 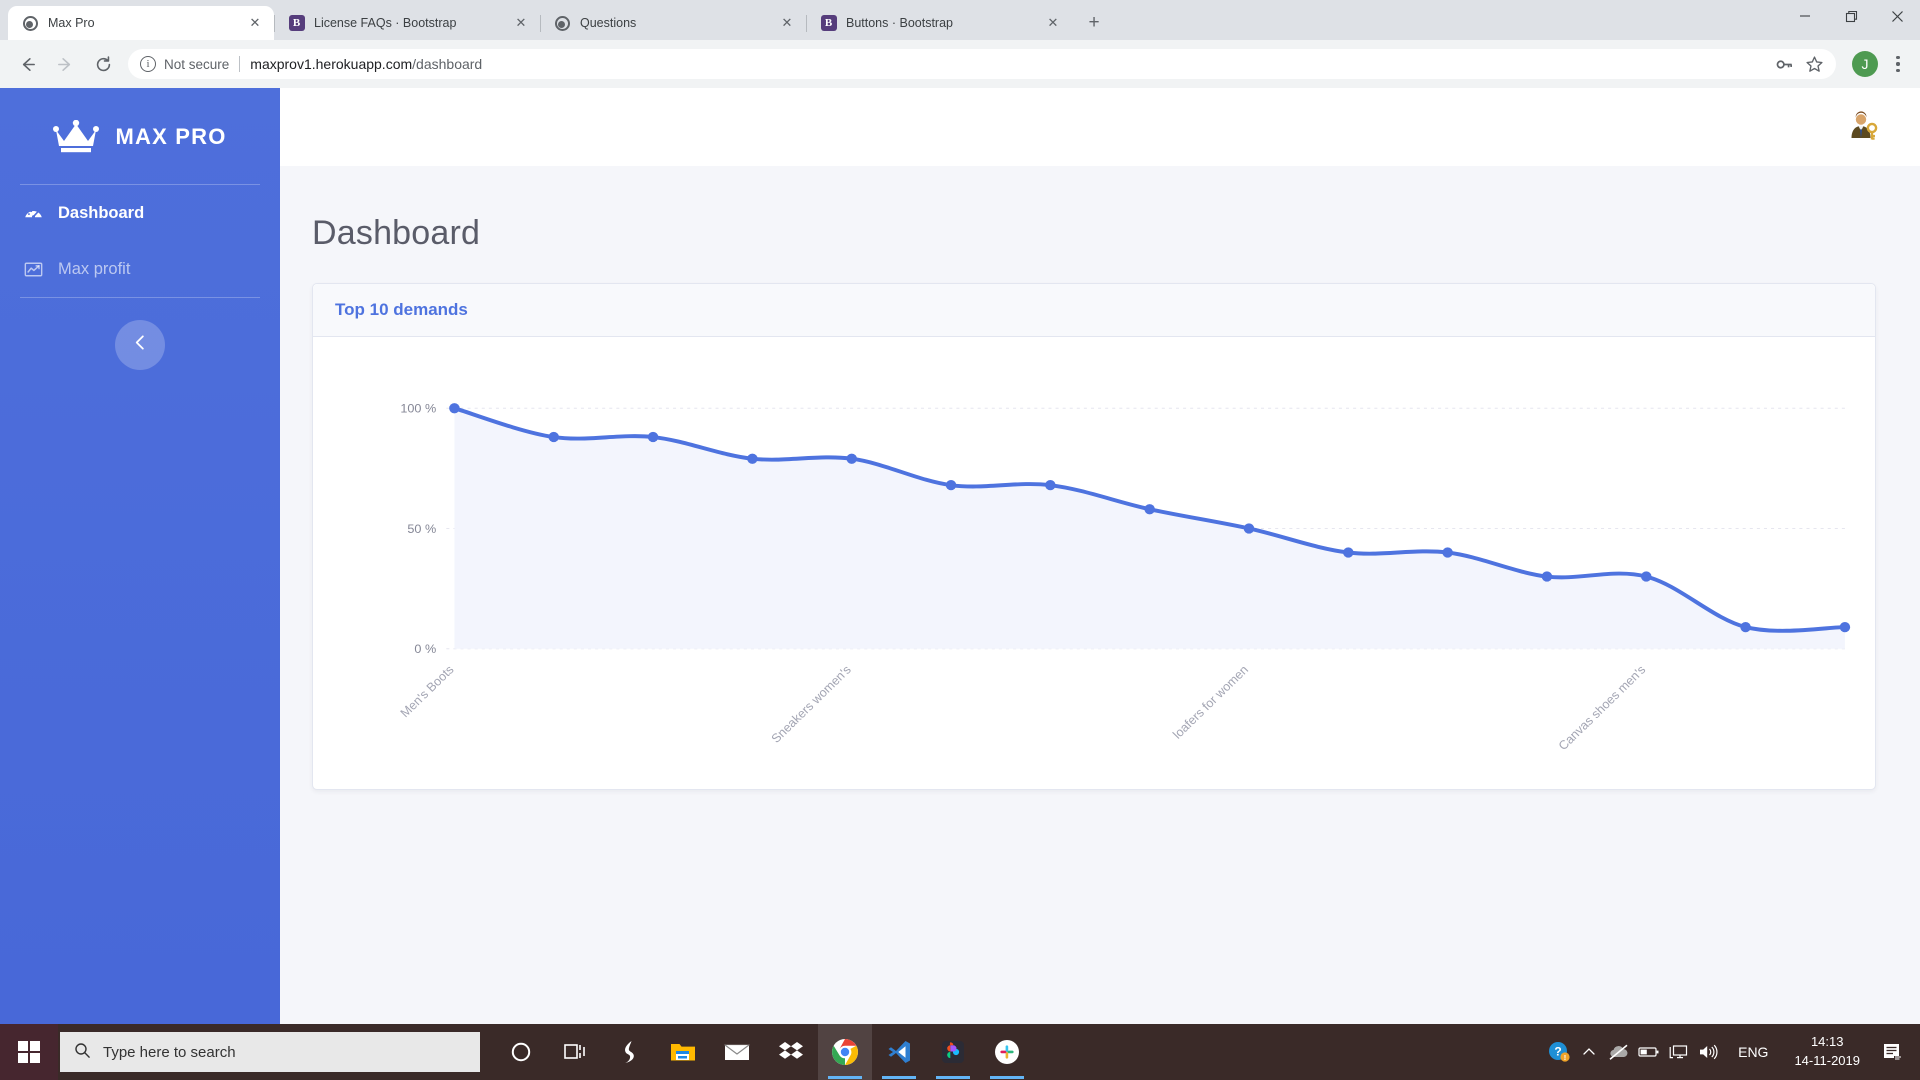 I want to click on taskbar-search-placeholder: Type here to search, so click(x=169, y=1052).